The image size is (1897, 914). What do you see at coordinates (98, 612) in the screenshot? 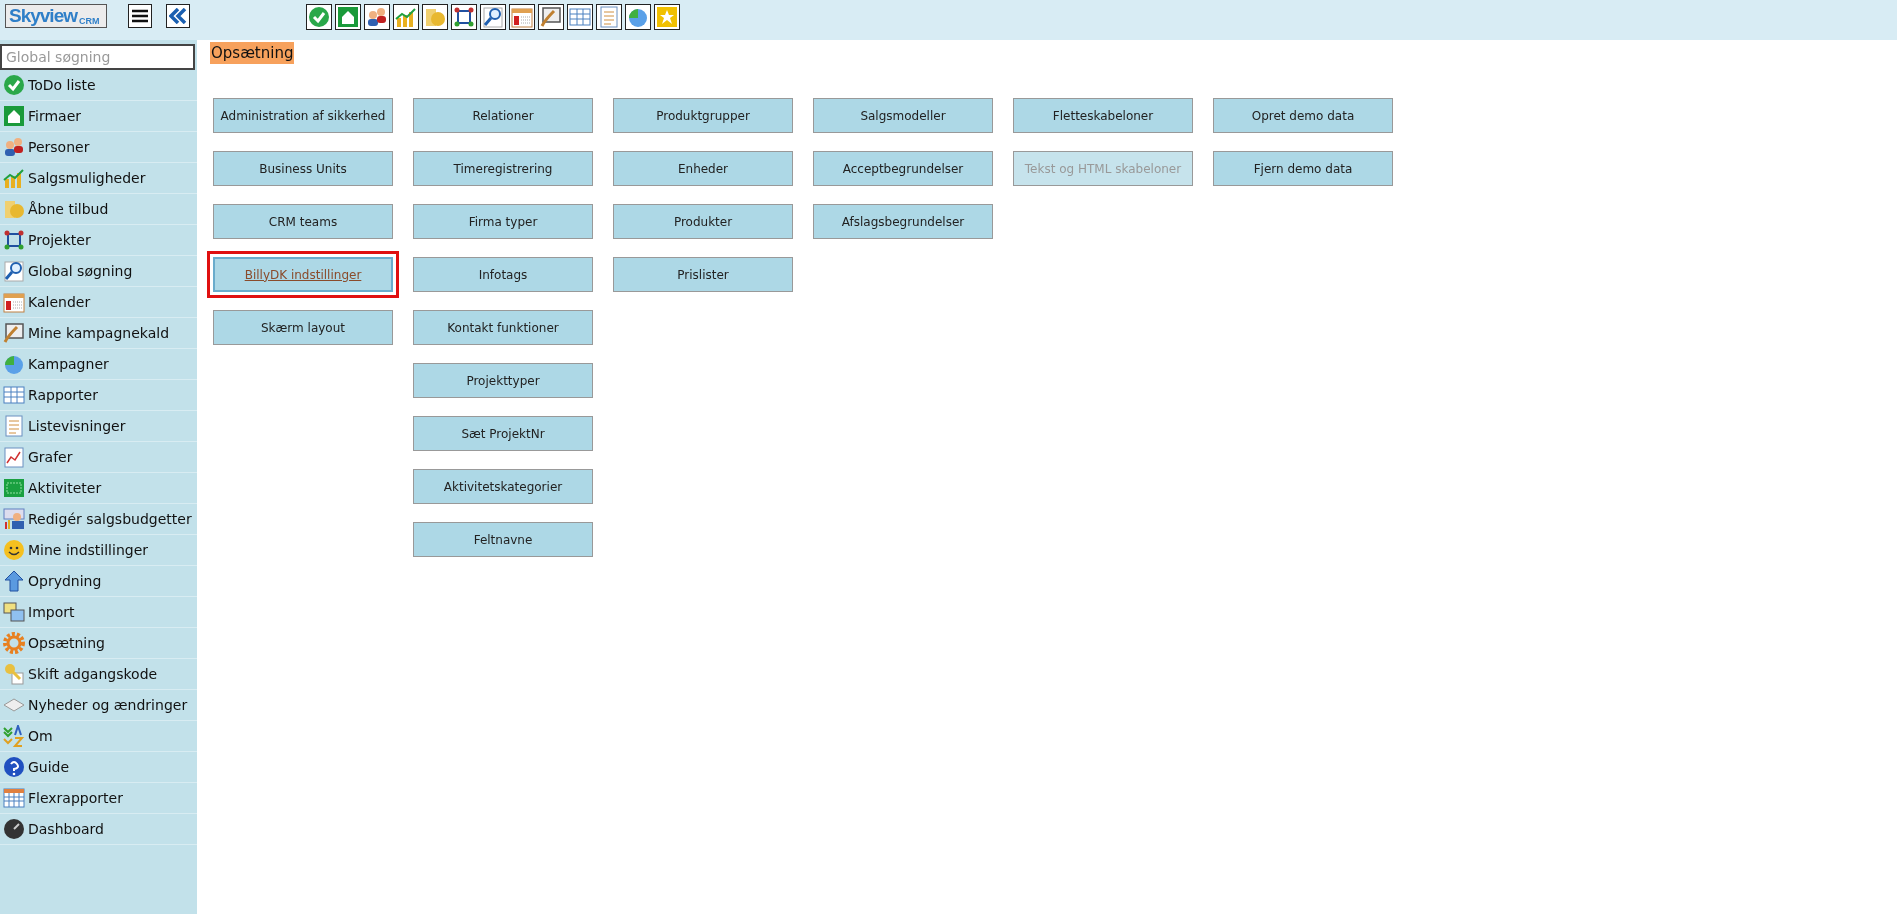
I see `sidebar-item: Import` at bounding box center [98, 612].